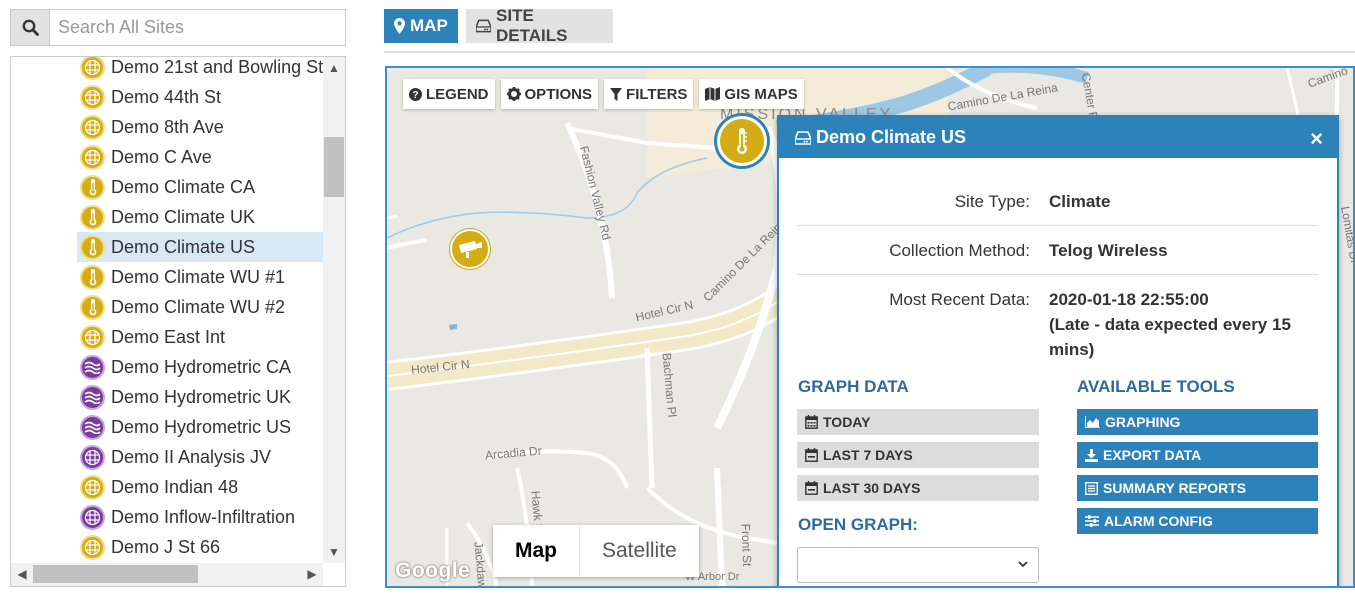  I want to click on info-row-site-type: Site Type: Climate, so click(1057, 201).